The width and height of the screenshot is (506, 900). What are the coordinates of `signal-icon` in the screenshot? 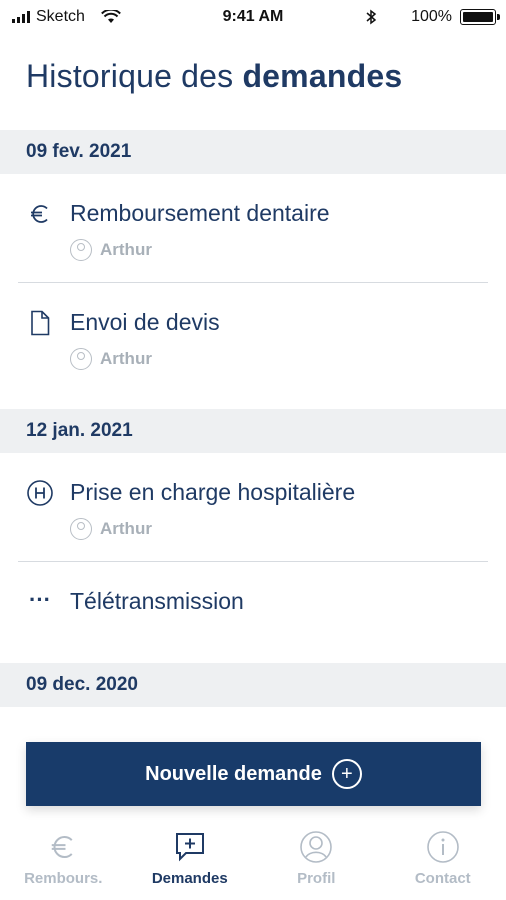 It's located at (21, 17).